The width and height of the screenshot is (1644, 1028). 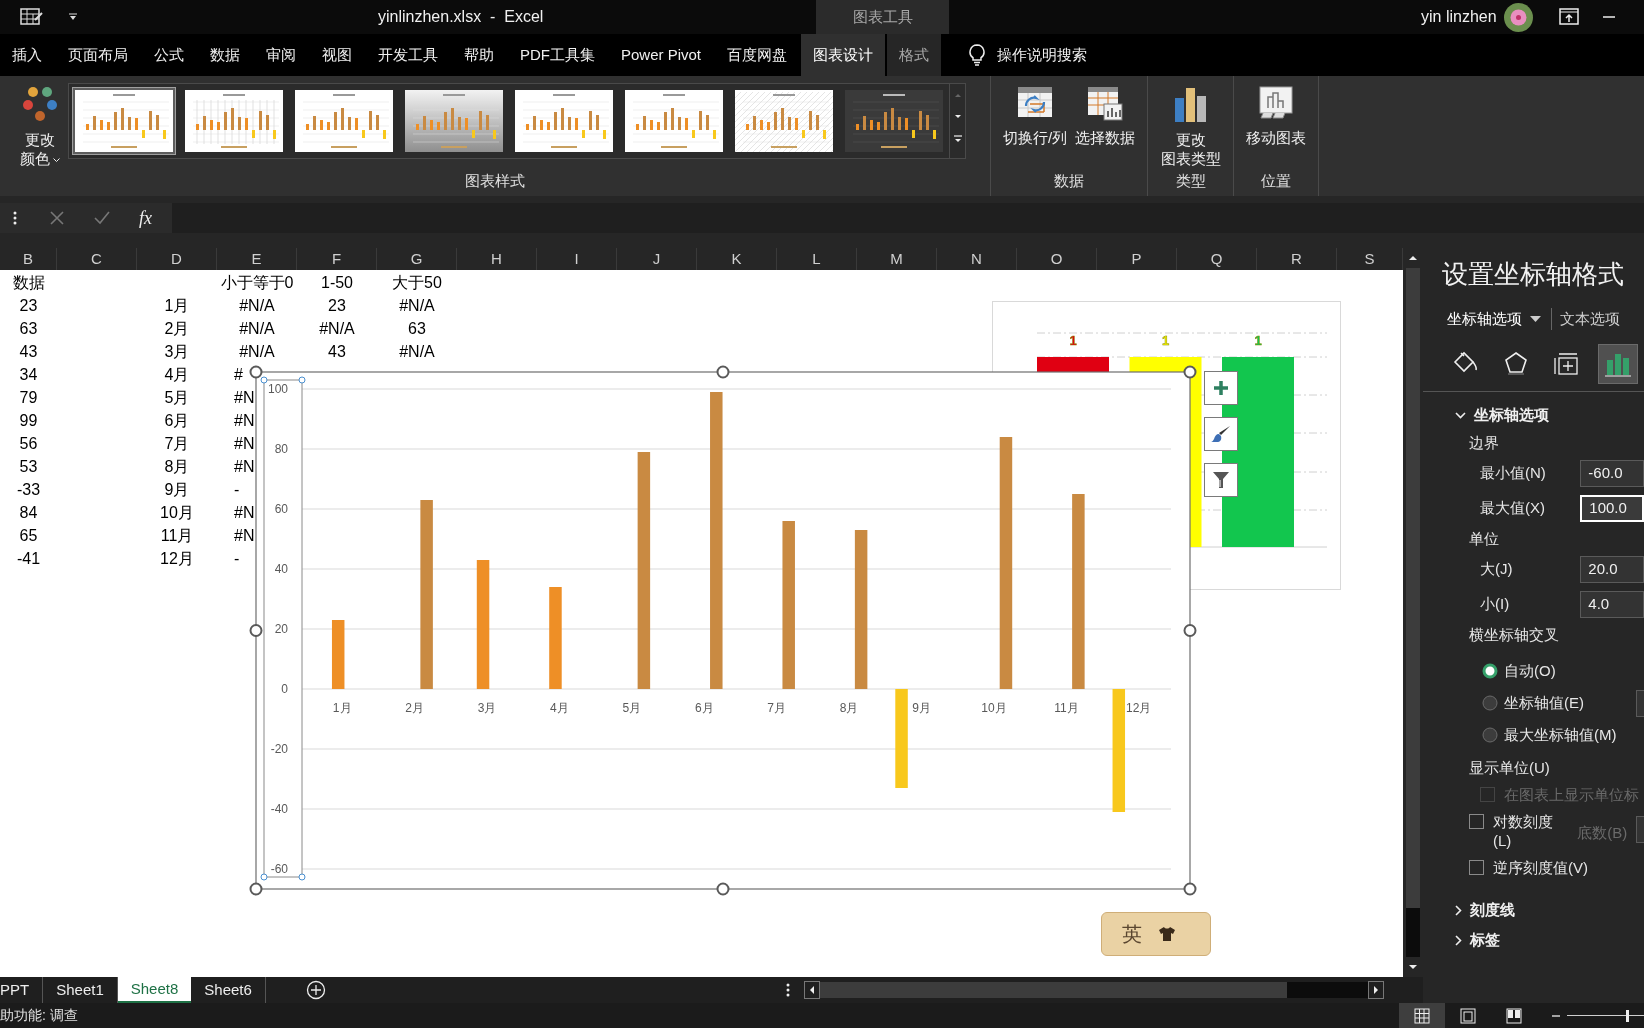 I want to click on shirt-icon, so click(x=1167, y=934).